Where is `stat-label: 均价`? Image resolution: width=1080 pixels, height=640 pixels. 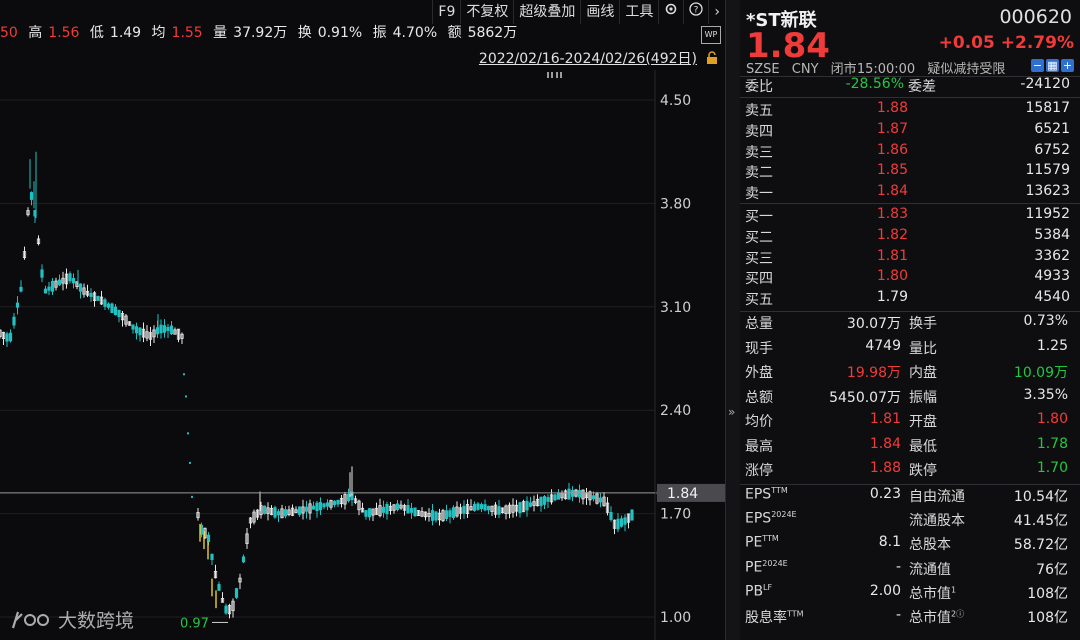
stat-label: 均价 is located at coordinates (759, 422).